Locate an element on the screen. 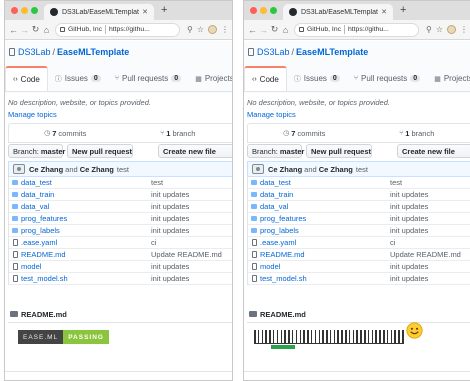  arrow-left-icon: ← is located at coordinates (13, 30).